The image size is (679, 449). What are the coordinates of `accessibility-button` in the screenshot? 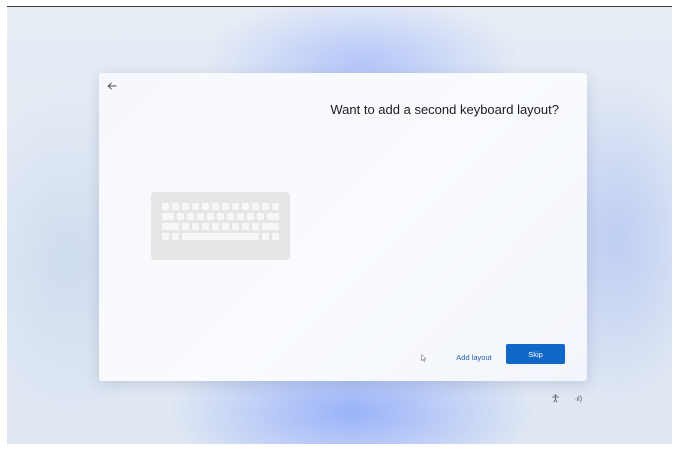 It's located at (555, 399).